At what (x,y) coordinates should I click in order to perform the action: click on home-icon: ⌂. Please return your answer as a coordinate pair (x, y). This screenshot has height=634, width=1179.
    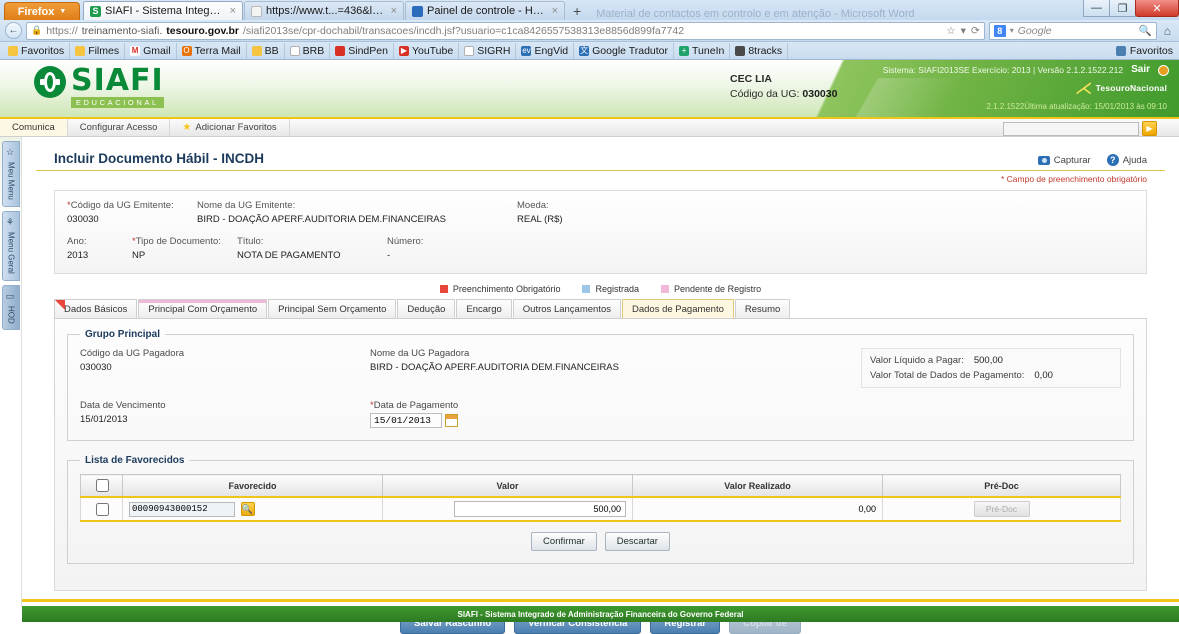
    Looking at the image, I should click on (1167, 31).